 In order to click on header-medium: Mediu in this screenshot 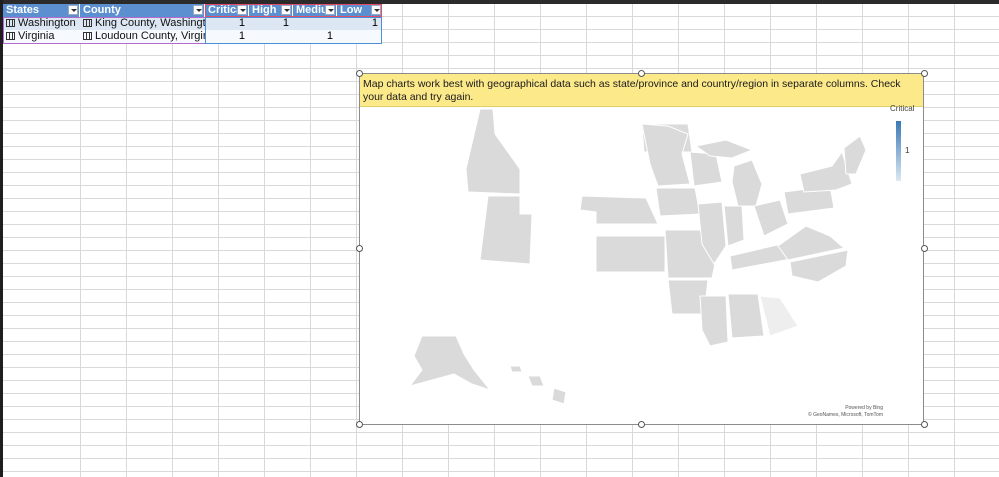, I will do `click(315, 10)`.